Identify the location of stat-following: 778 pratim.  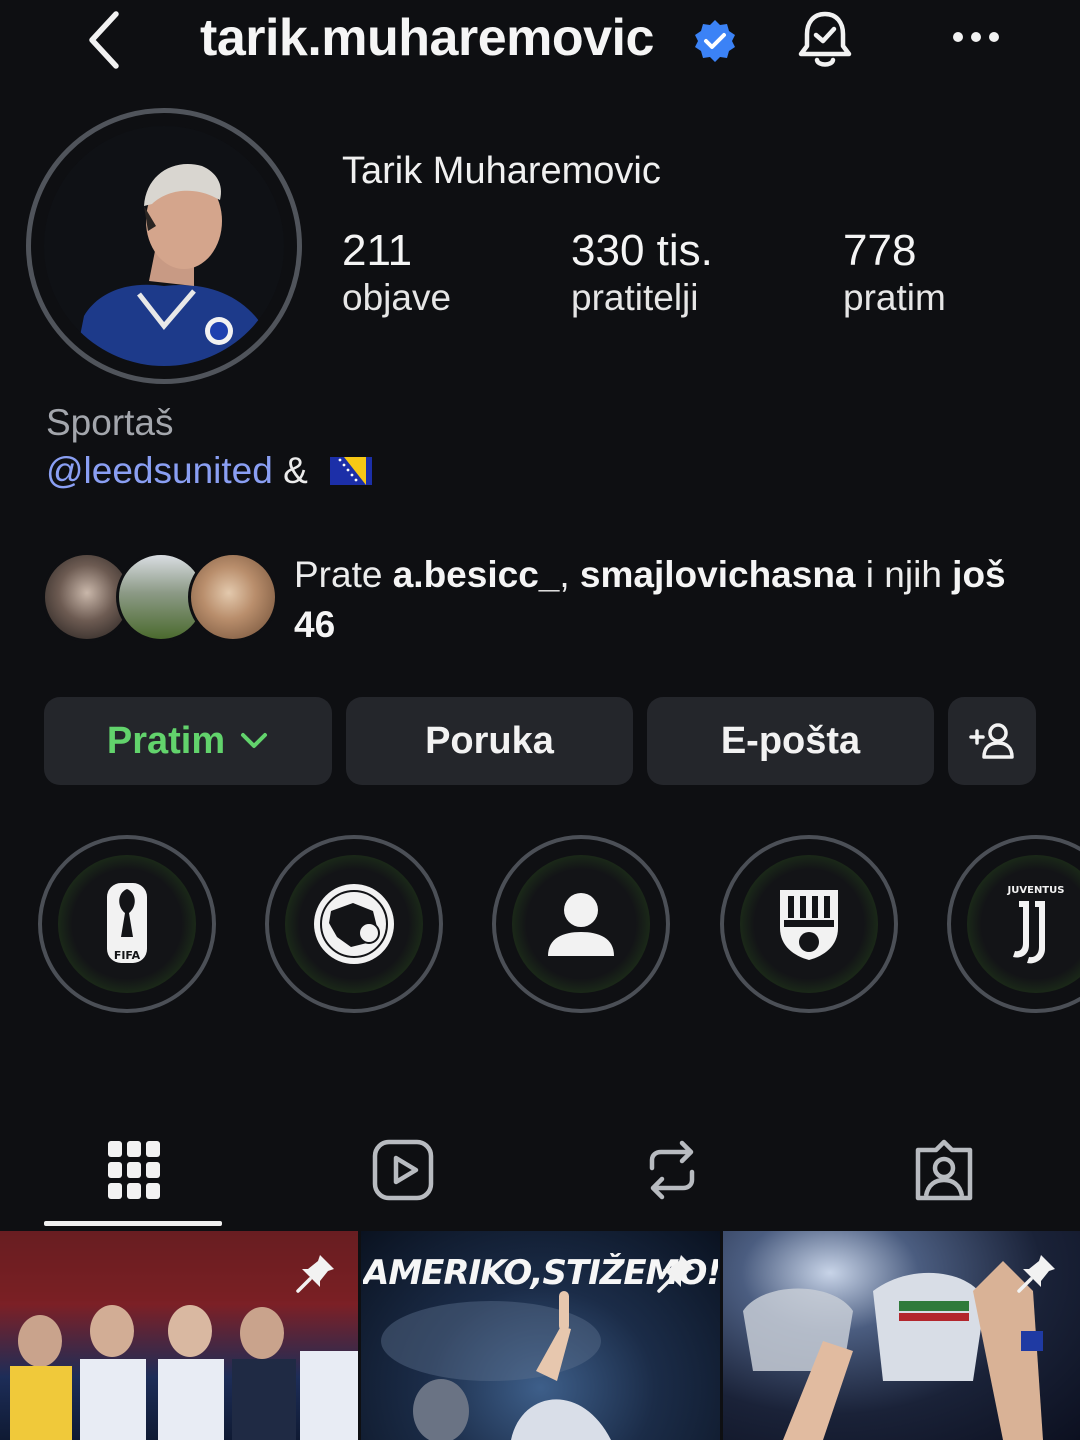
(894, 274).